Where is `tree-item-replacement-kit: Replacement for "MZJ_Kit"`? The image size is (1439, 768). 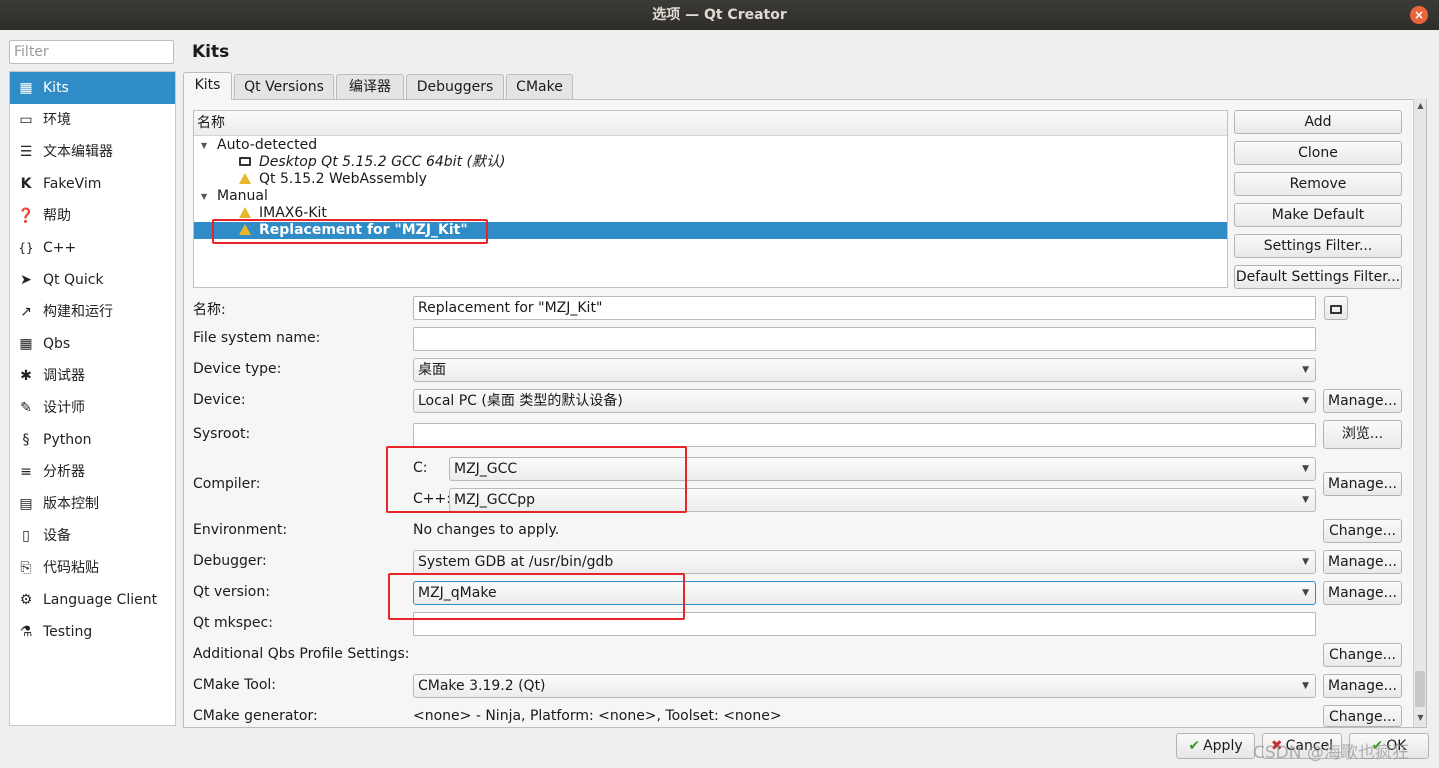 tree-item-replacement-kit: Replacement for "MZJ_Kit" is located at coordinates (710, 230).